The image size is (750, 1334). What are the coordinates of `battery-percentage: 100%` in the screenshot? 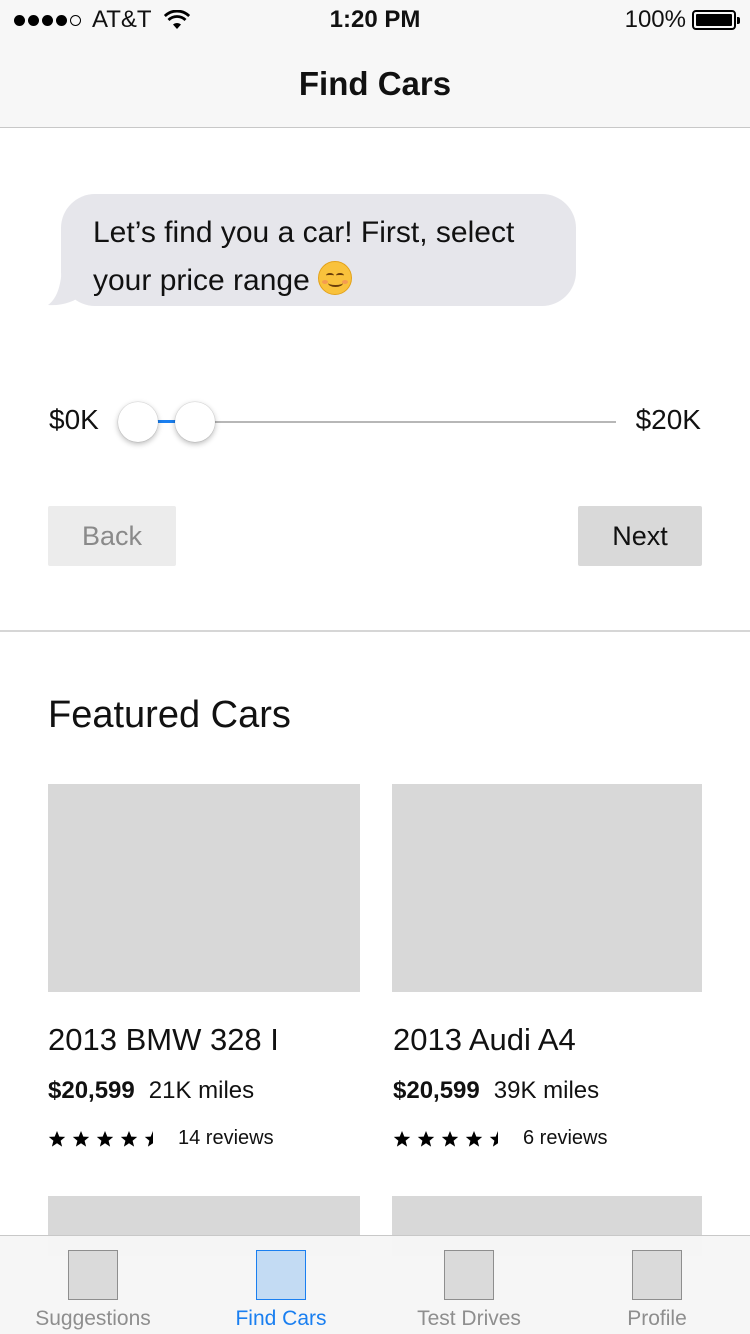 It's located at (655, 19).